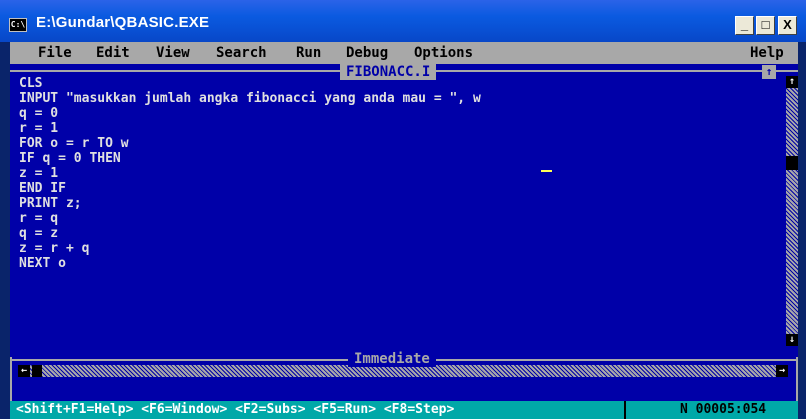  What do you see at coordinates (723, 409) in the screenshot?
I see `cursor-position: N 00005:054` at bounding box center [723, 409].